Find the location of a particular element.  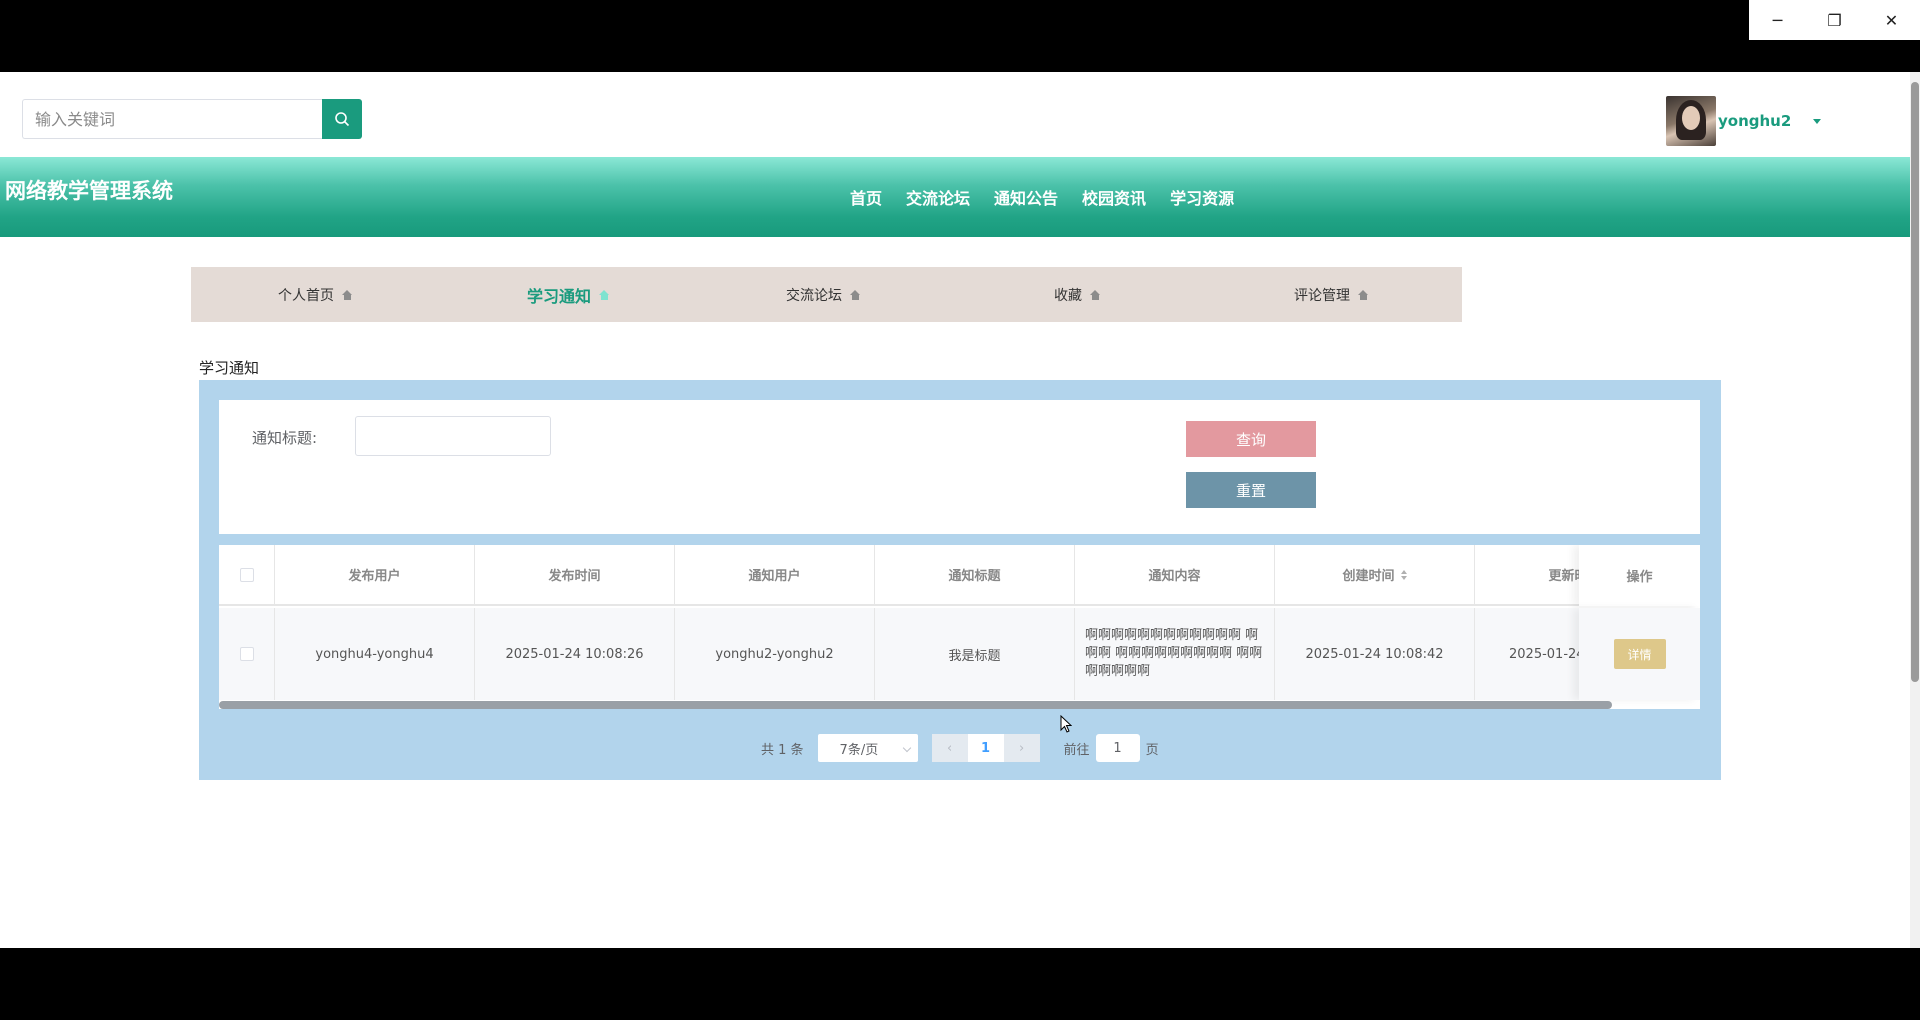

col-notify-user: 通知用户 is located at coordinates (775, 574).